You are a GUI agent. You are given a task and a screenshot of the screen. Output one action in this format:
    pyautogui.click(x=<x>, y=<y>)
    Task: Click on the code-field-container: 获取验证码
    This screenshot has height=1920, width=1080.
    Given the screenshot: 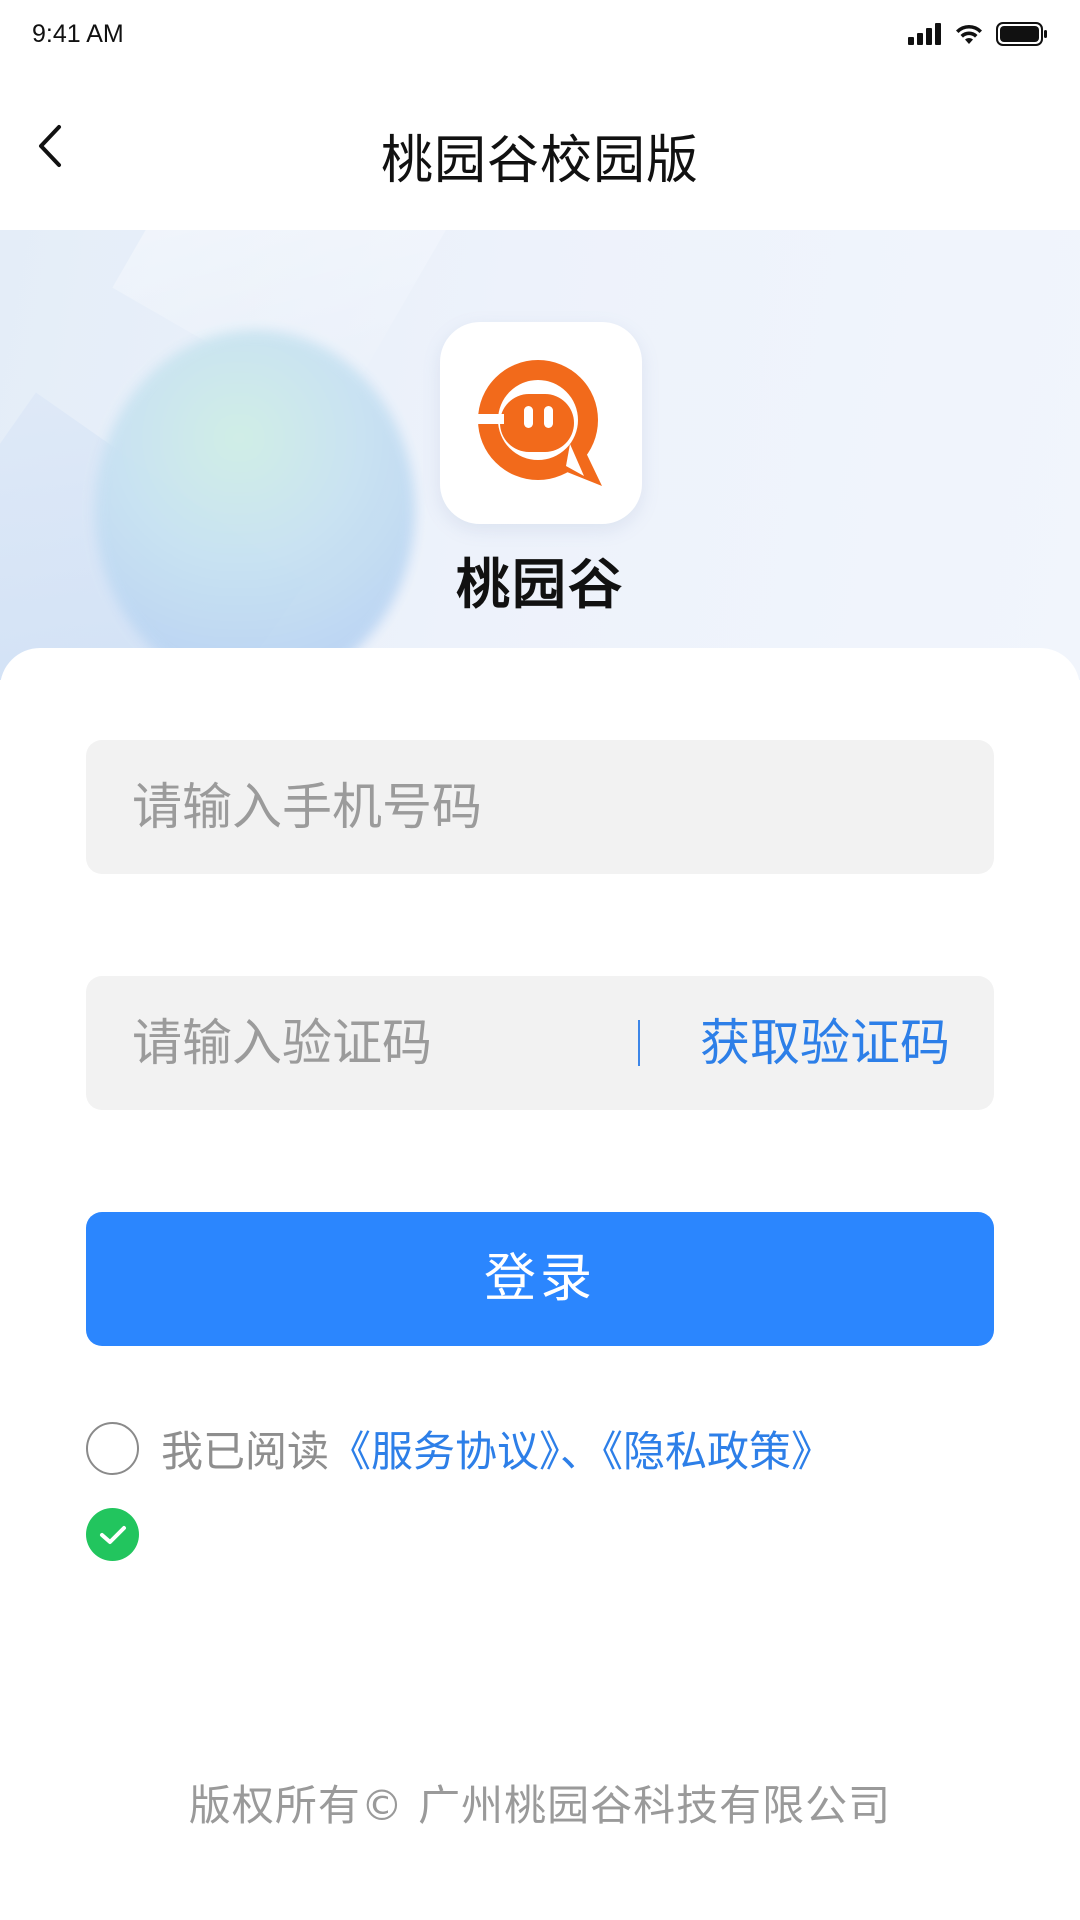 What is the action you would take?
    pyautogui.click(x=540, y=1043)
    